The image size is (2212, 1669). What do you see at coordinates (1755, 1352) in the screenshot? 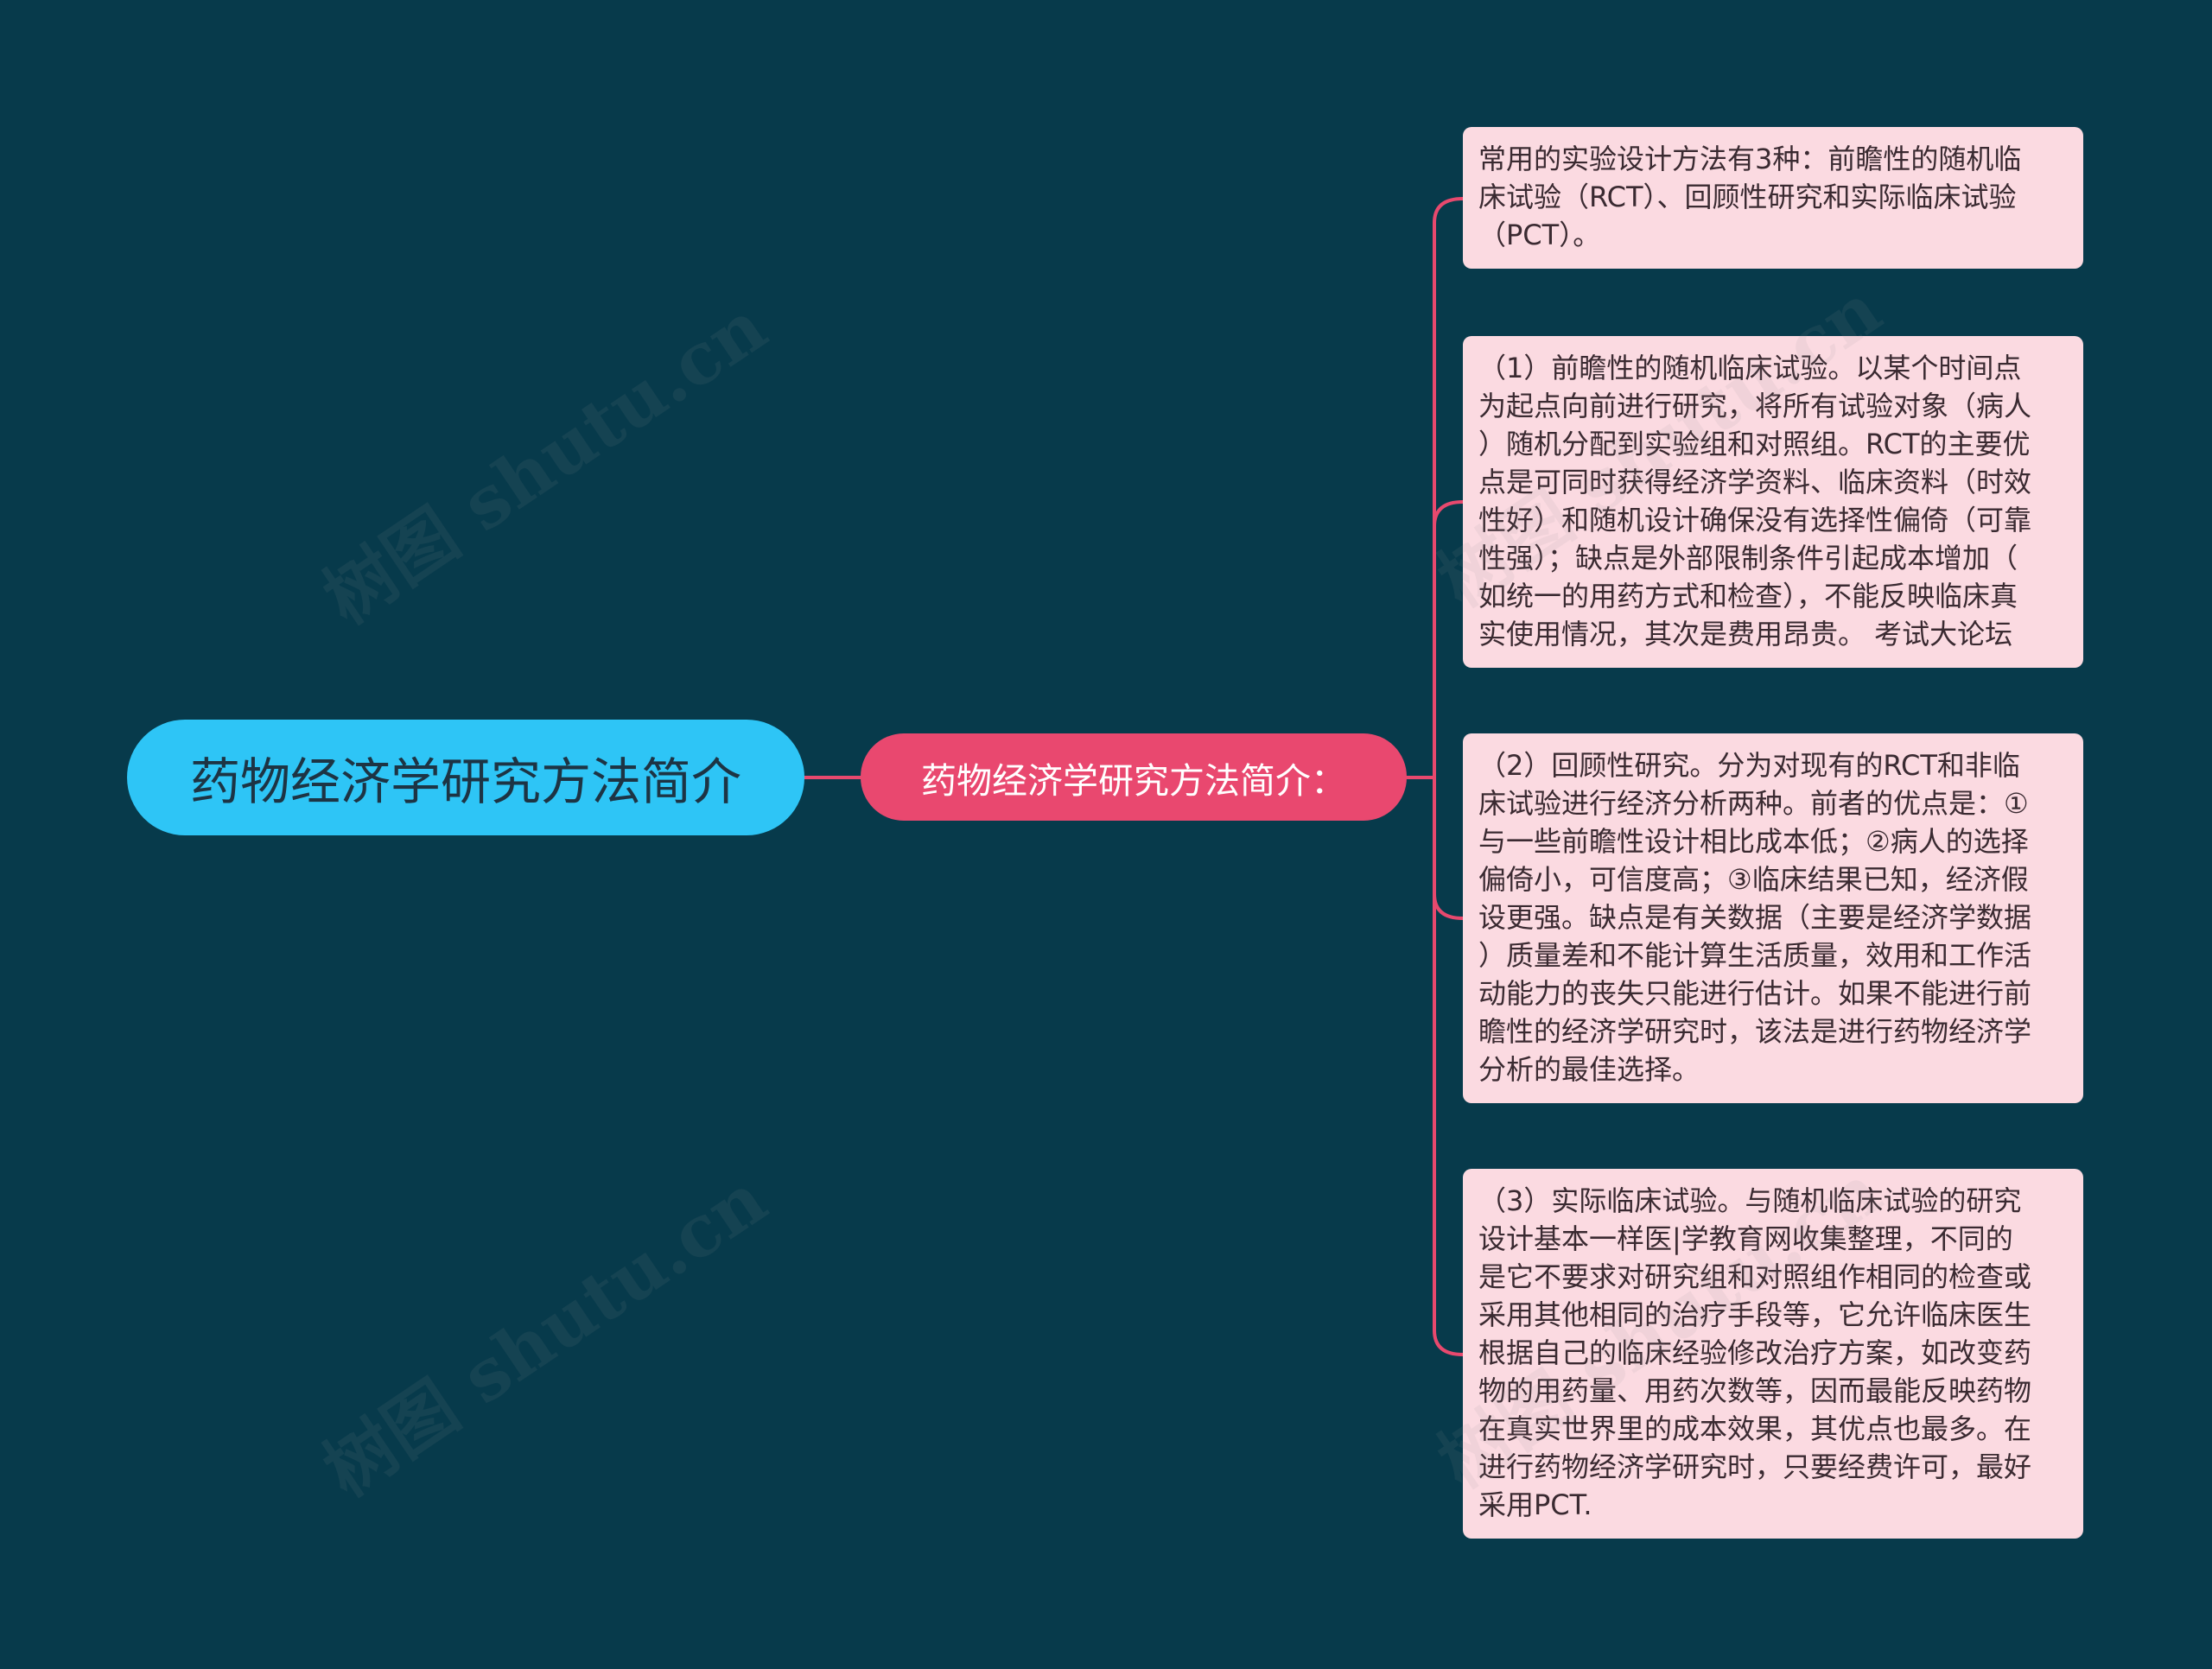
I see `leaf-text-line: 根据自己的临床经验修改治疗方案，如改变药` at bounding box center [1755, 1352].